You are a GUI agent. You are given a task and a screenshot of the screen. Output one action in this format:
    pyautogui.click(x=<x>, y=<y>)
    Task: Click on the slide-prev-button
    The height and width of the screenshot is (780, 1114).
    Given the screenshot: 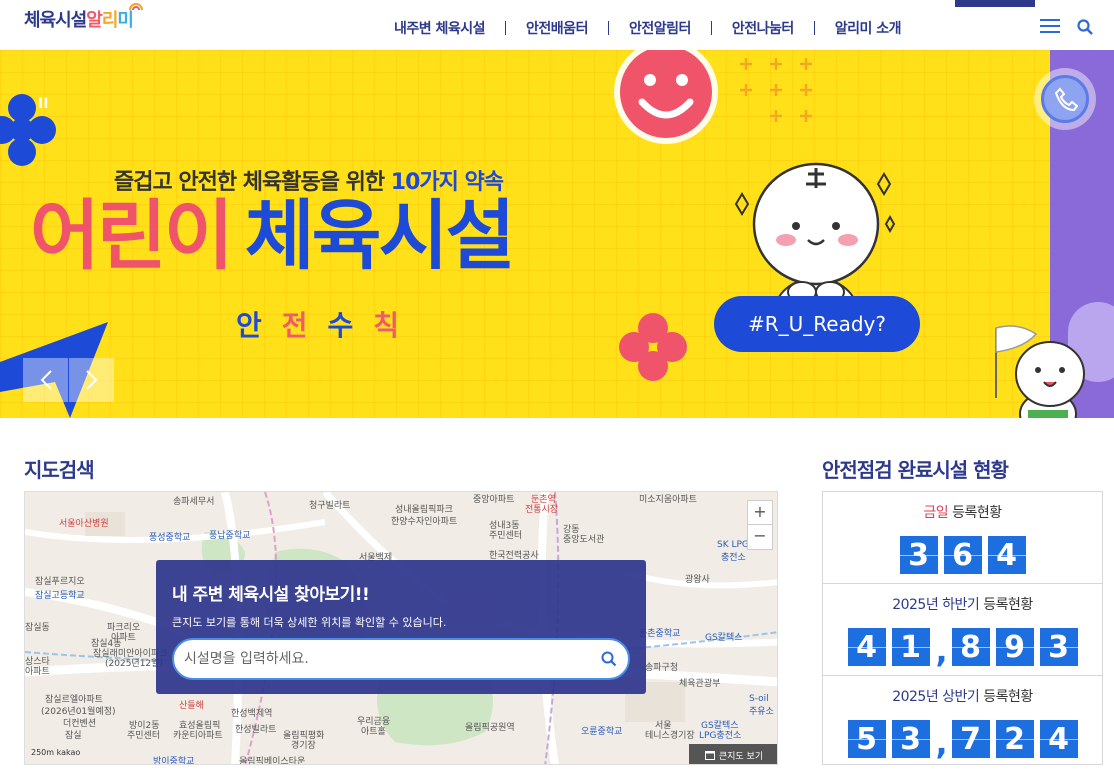 What is the action you would take?
    pyautogui.click(x=45, y=380)
    